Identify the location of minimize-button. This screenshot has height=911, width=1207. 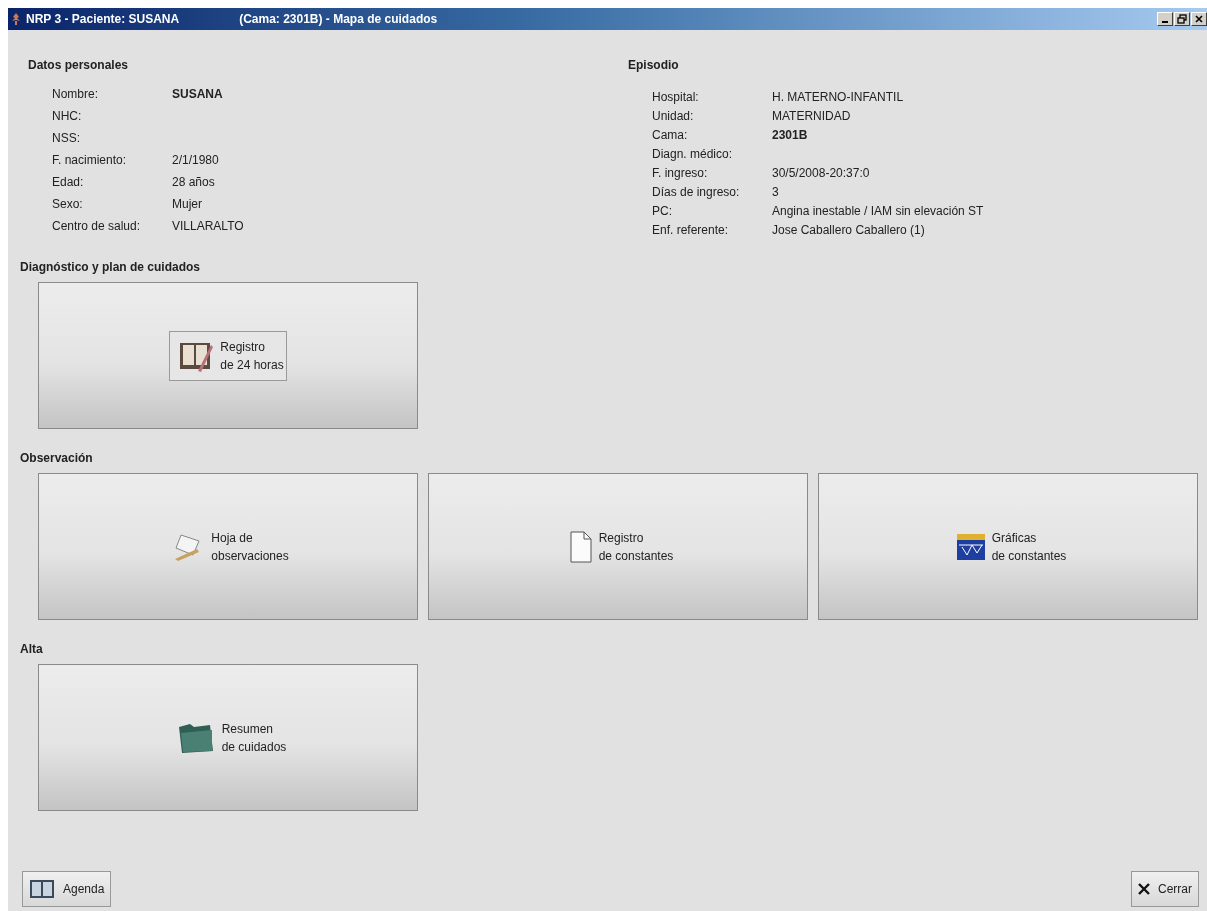
(1165, 19).